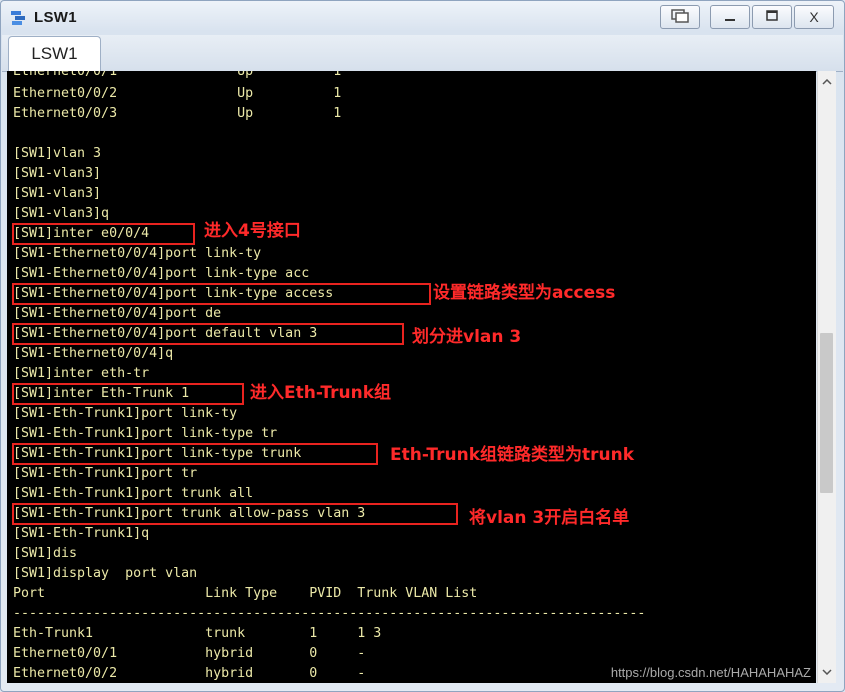 The width and height of the screenshot is (845, 692). What do you see at coordinates (19, 18) in the screenshot?
I see `switch-app-icon` at bounding box center [19, 18].